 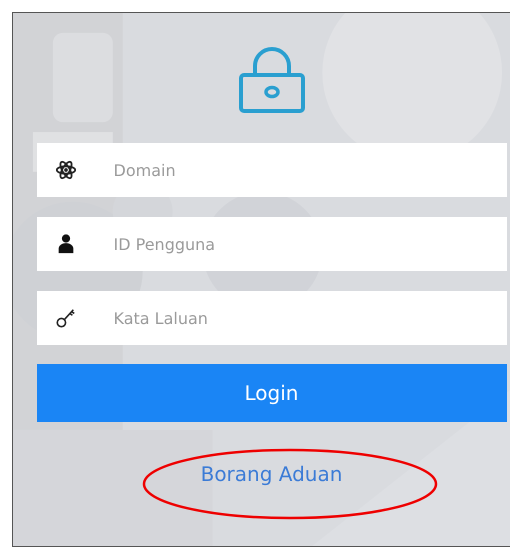 What do you see at coordinates (271, 244) in the screenshot?
I see `input-field: ID Pengguna` at bounding box center [271, 244].